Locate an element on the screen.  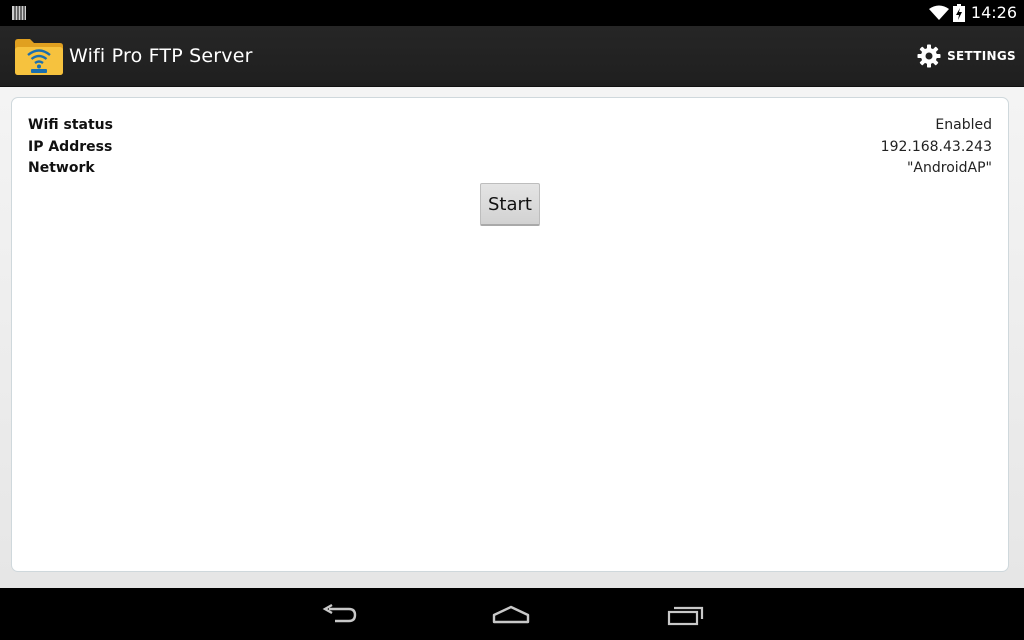
wifi-icon is located at coordinates (938, 12).